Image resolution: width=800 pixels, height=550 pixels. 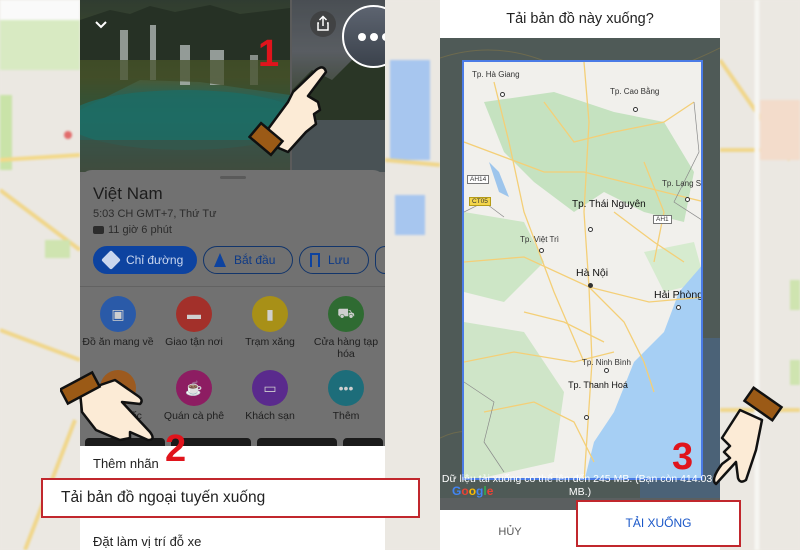 What do you see at coordinates (598, 385) in the screenshot?
I see `map-label-thanh-hoa: Tp. Thanh Hoá` at bounding box center [598, 385].